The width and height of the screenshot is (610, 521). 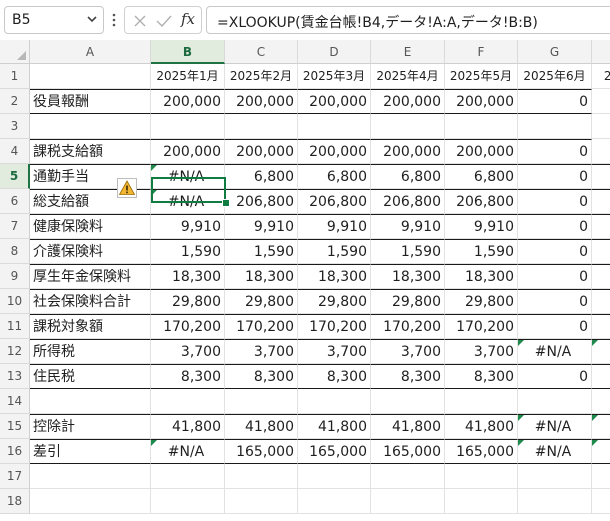 What do you see at coordinates (261, 226) in the screenshot?
I see `data-cell: 9,910` at bounding box center [261, 226].